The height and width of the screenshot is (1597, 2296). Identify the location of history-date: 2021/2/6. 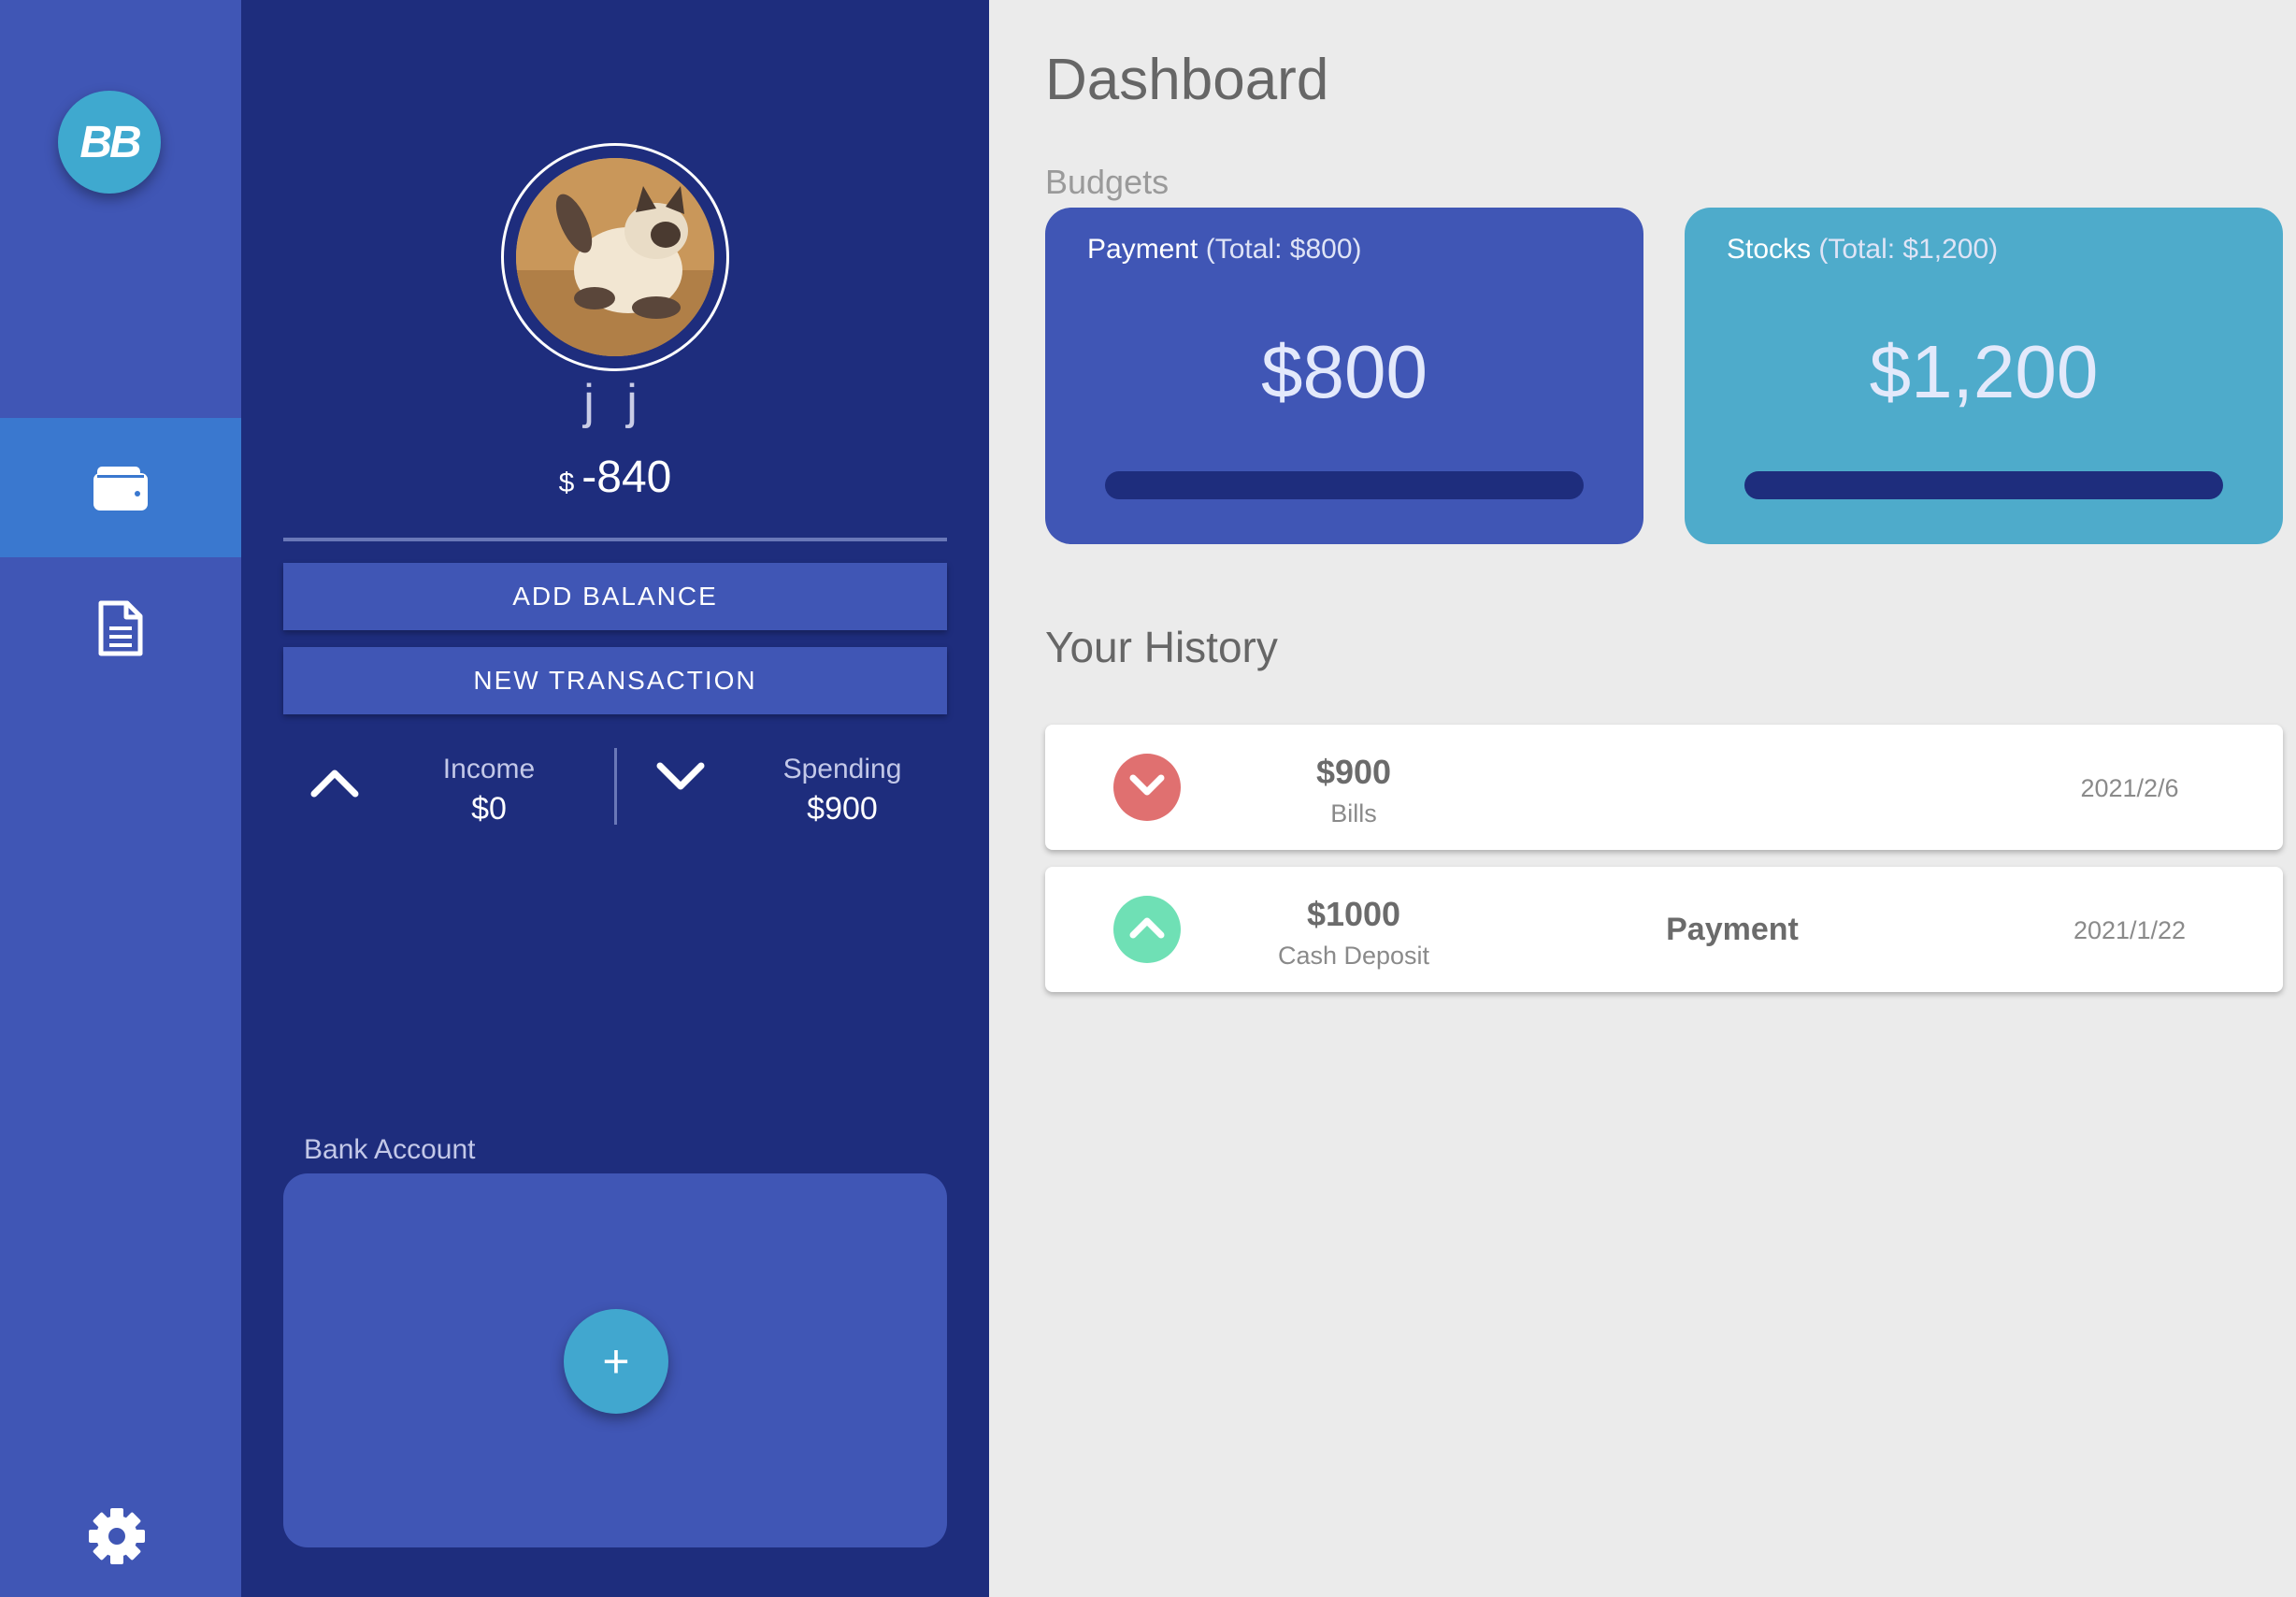
(2130, 788).